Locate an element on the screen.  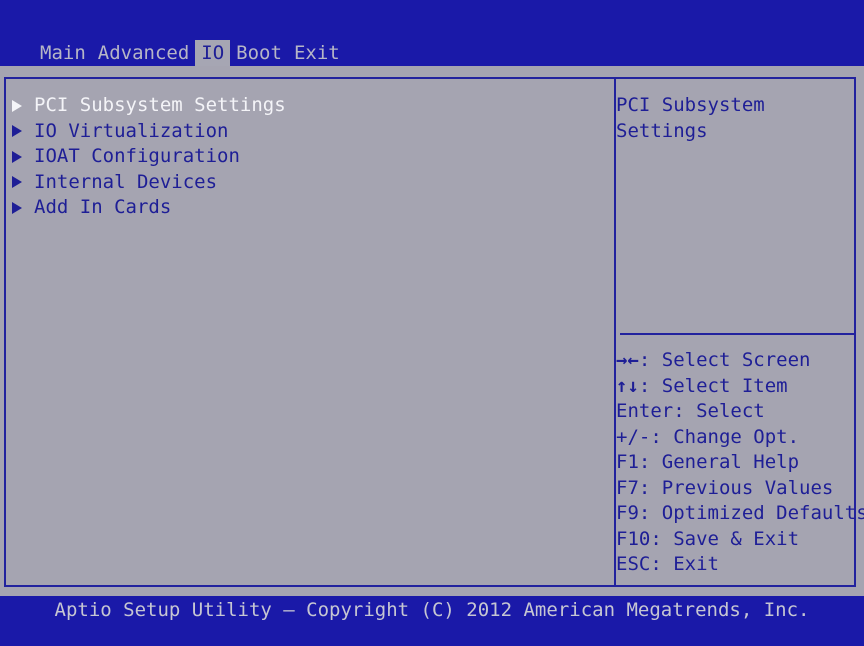
menu-item-ioat-configuration: IOAT Configuration is located at coordinates (149, 157).